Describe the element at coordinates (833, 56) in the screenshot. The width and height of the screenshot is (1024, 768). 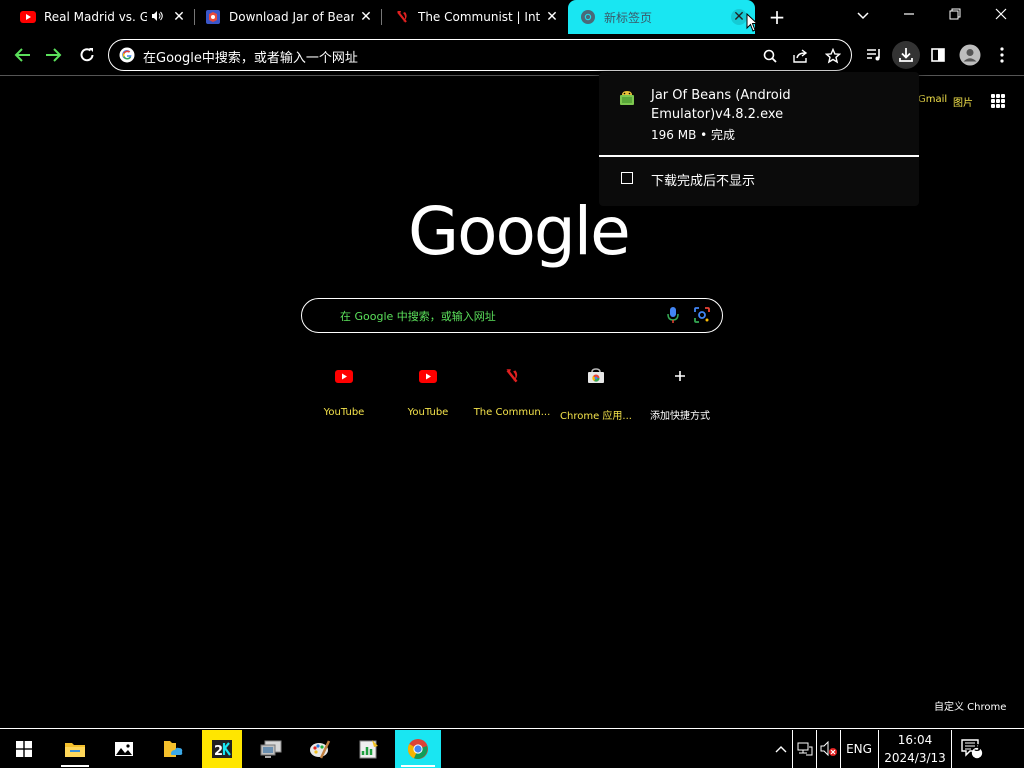
I see `bookmark-star-icon` at that location.